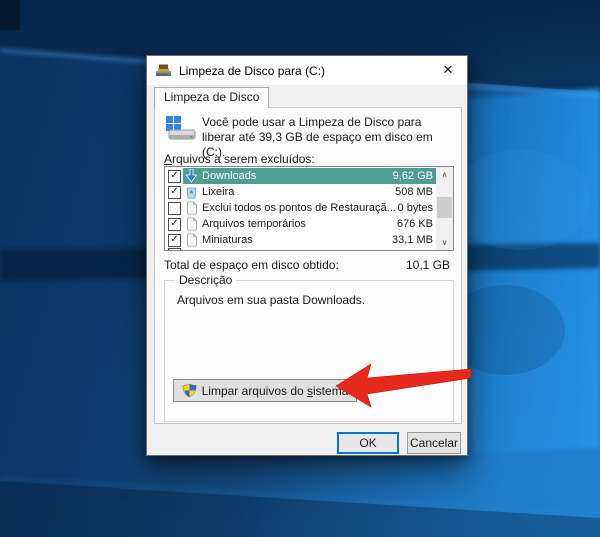  What do you see at coordinates (444, 242) in the screenshot?
I see `scroll-down-icon: ∨` at bounding box center [444, 242].